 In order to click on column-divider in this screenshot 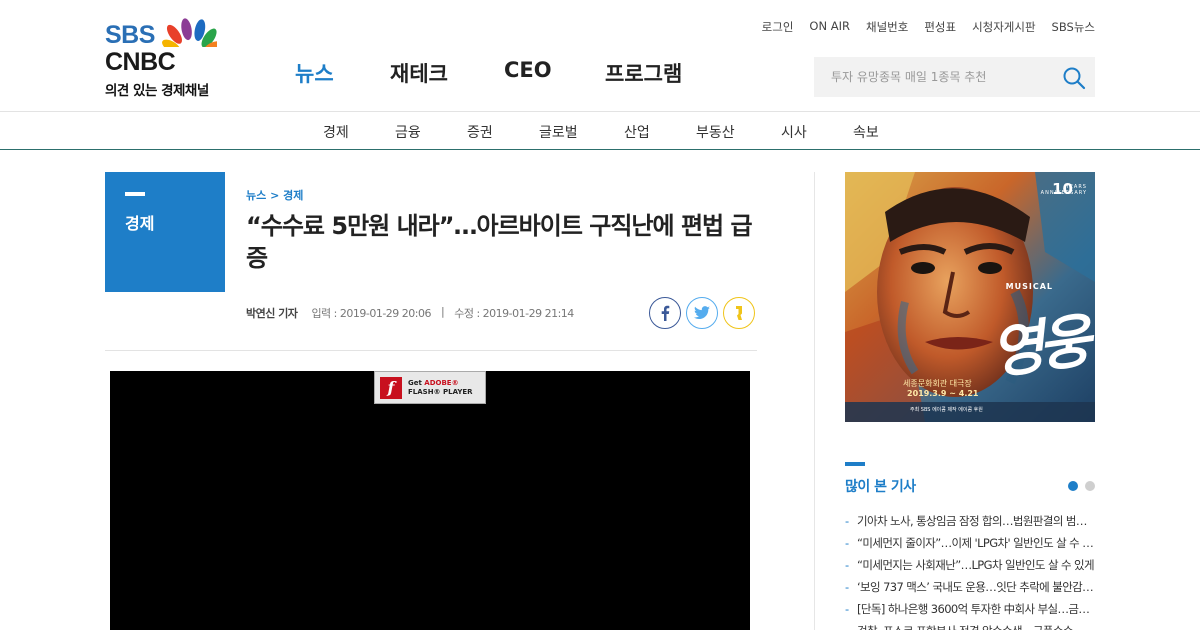, I will do `click(814, 401)`.